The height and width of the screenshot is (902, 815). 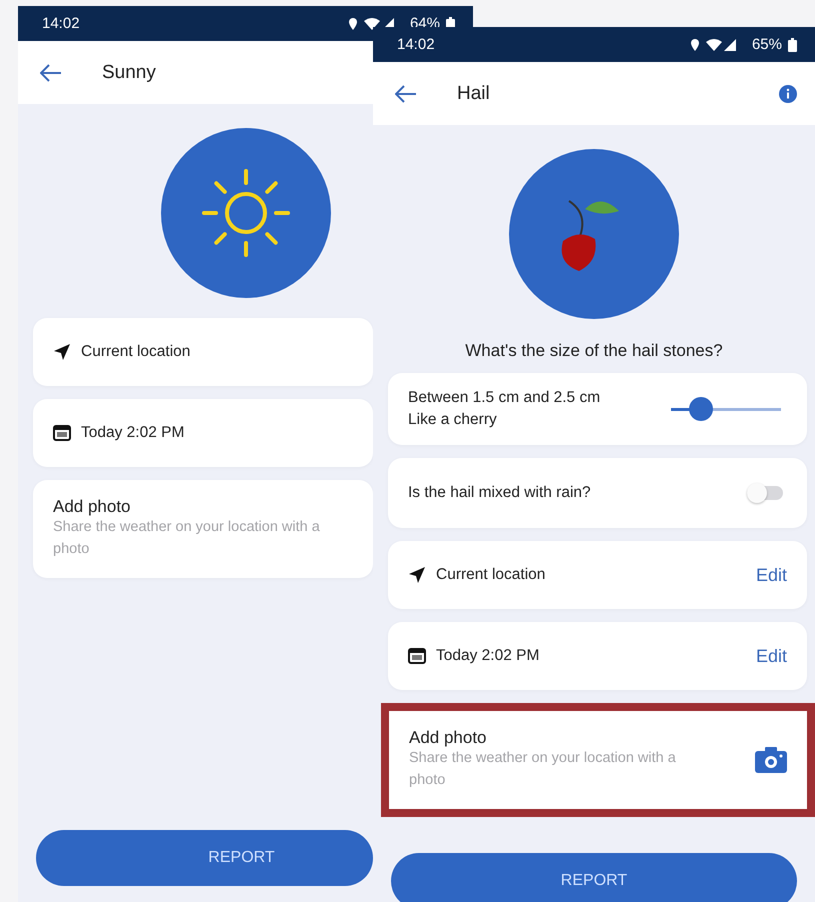 What do you see at coordinates (505, 398) in the screenshot?
I see `size-label: Between 1.5 cm and 2.5 cm` at bounding box center [505, 398].